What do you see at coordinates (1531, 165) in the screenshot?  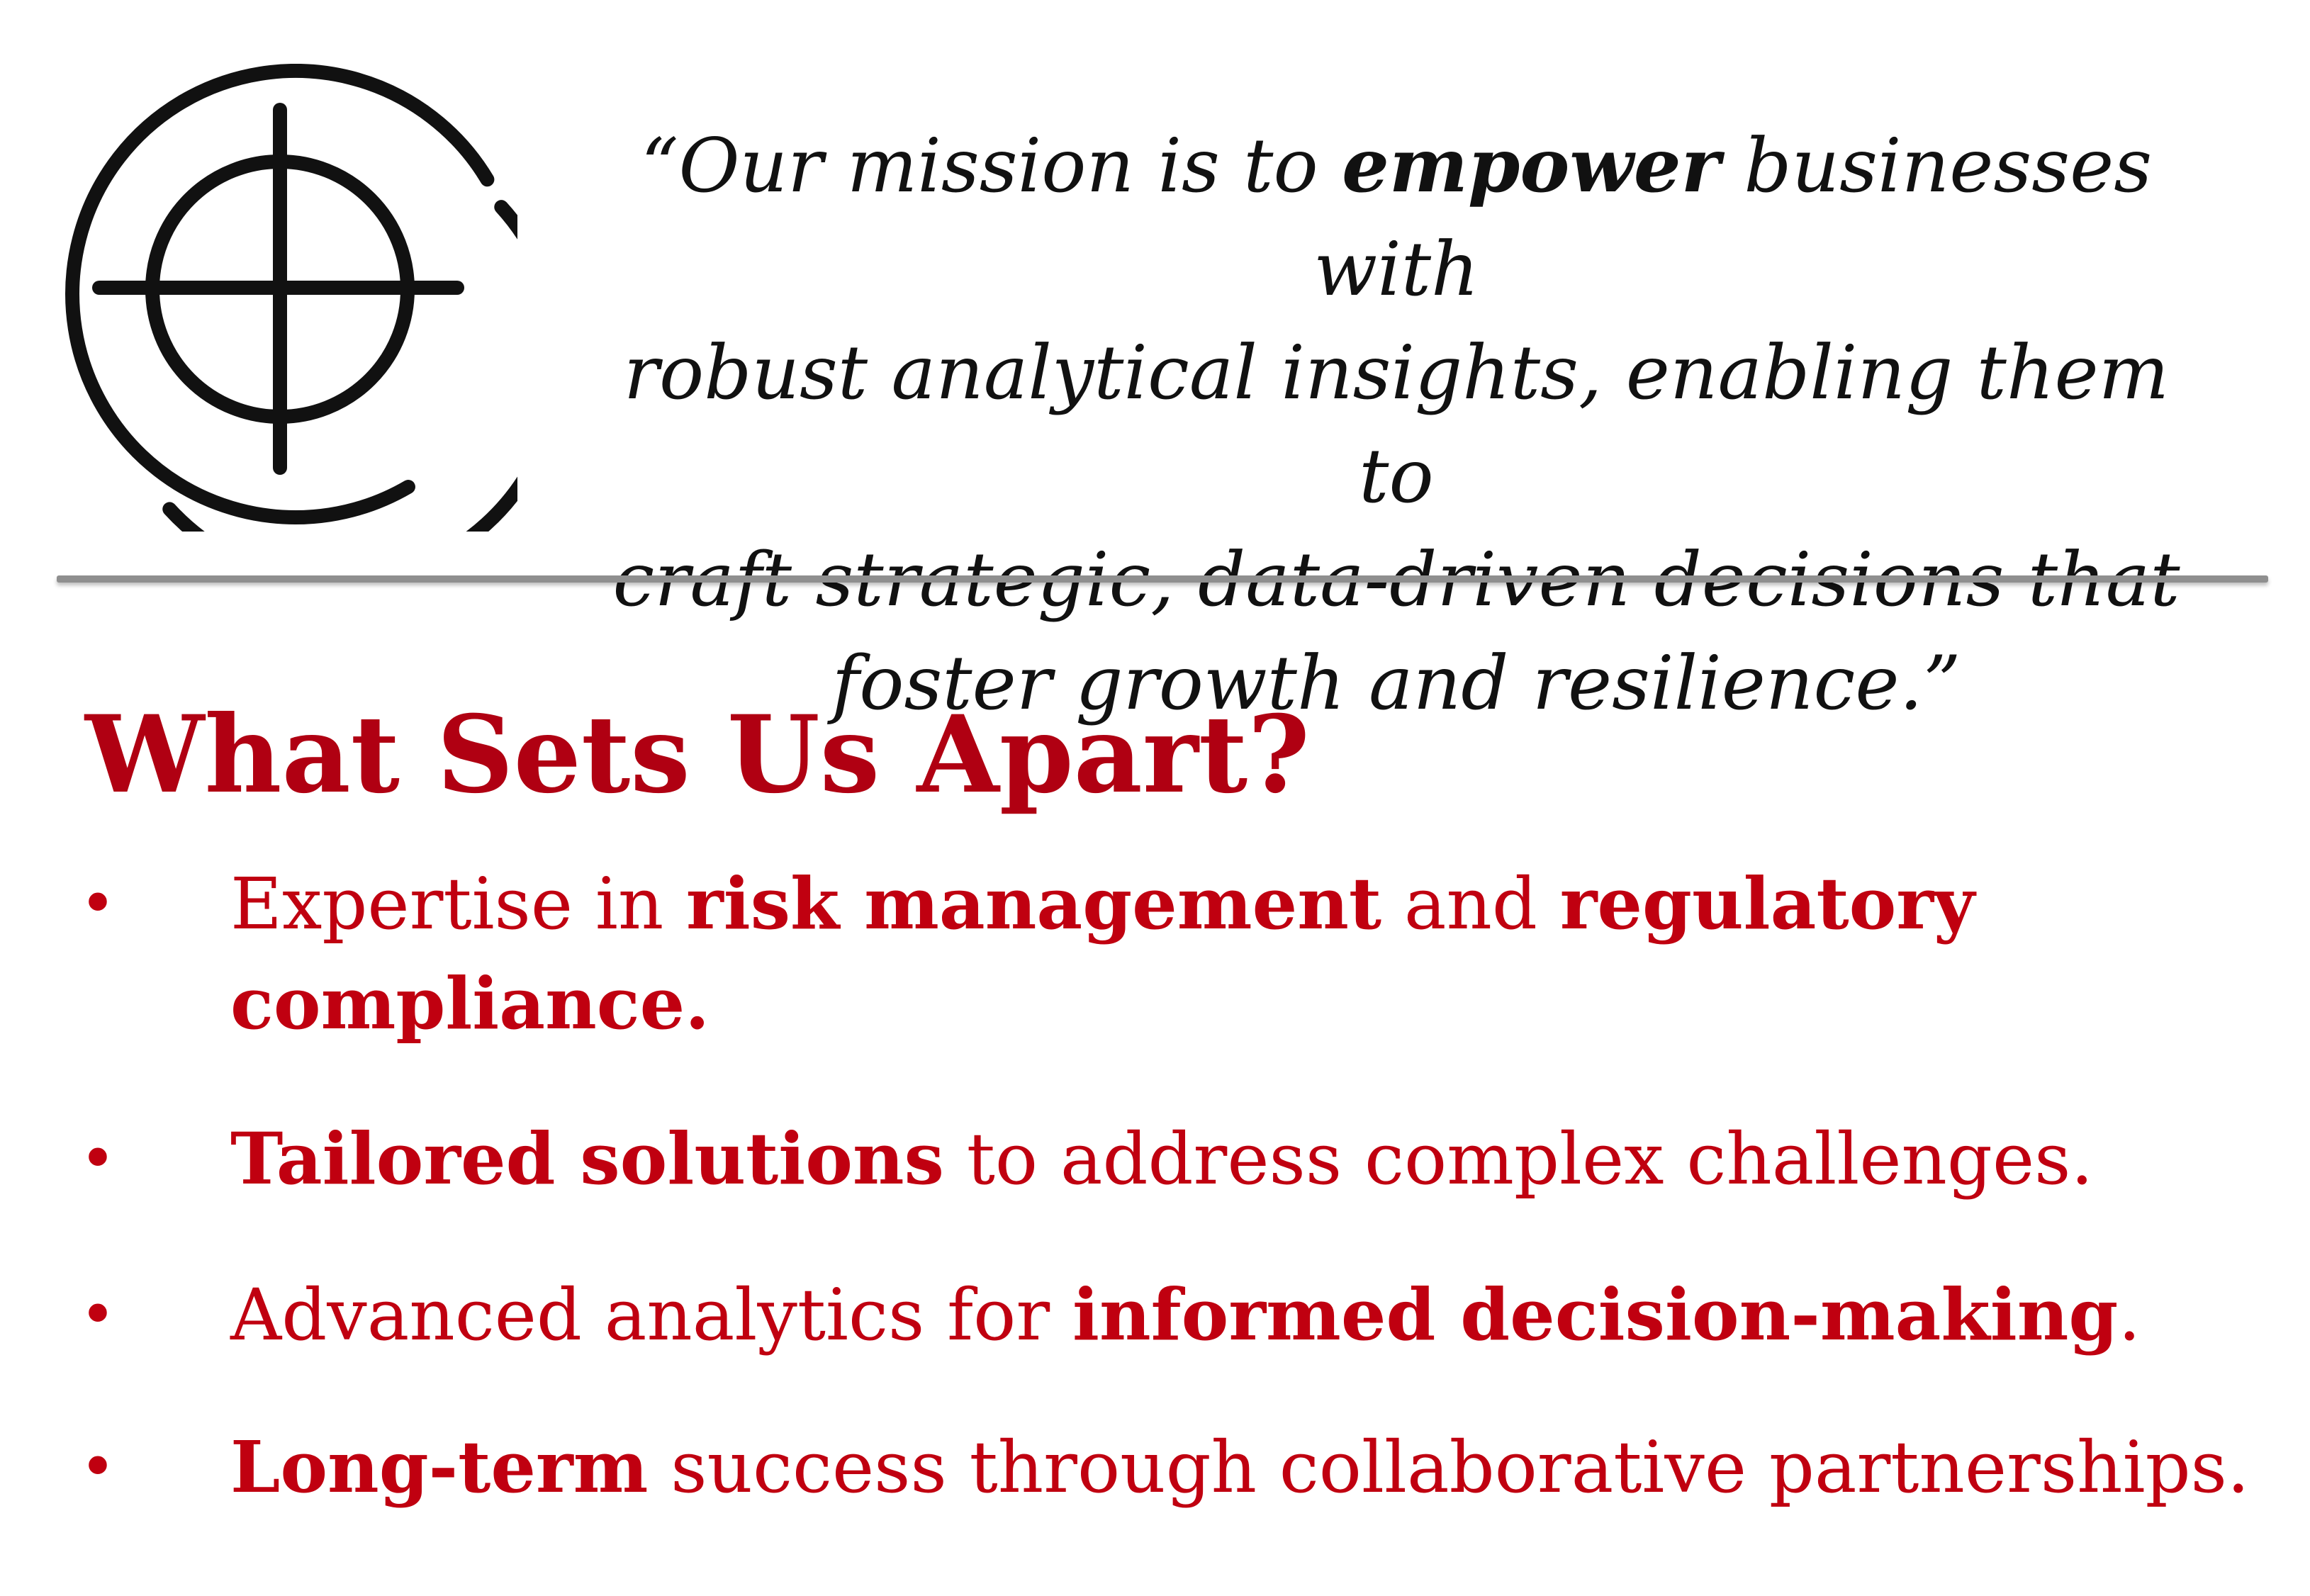 I see `mission-emphasis: empower` at bounding box center [1531, 165].